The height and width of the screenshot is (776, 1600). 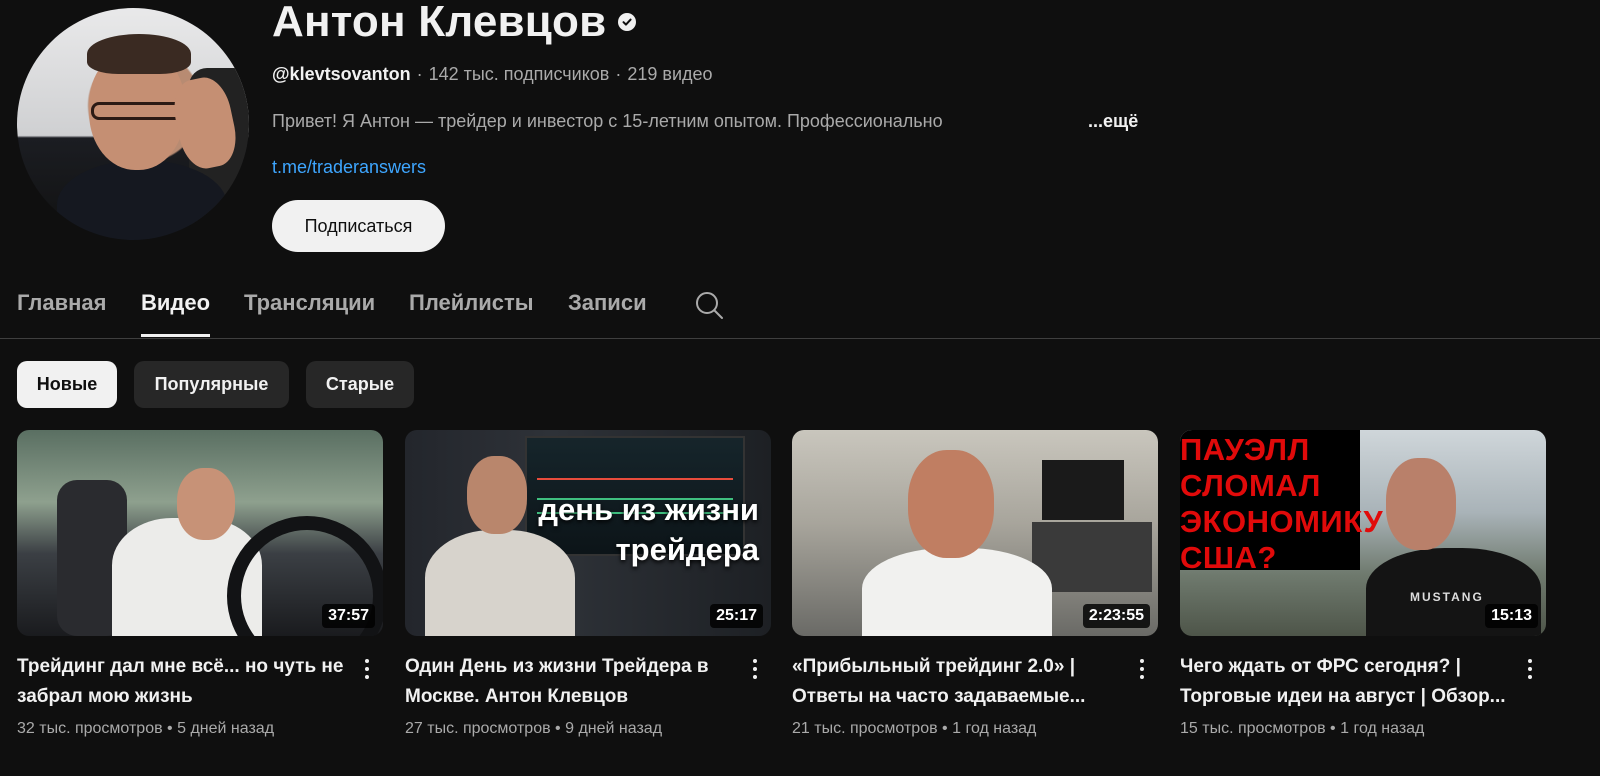 What do you see at coordinates (478, 728) in the screenshot?
I see `video-views: 27 тыс. просмотров` at bounding box center [478, 728].